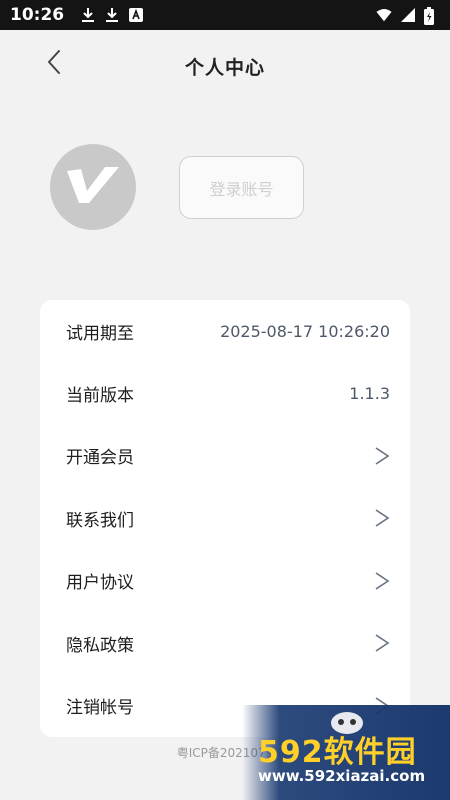 The width and height of the screenshot is (450, 800). I want to click on settings-row-contact: 联系我们, so click(225, 518).